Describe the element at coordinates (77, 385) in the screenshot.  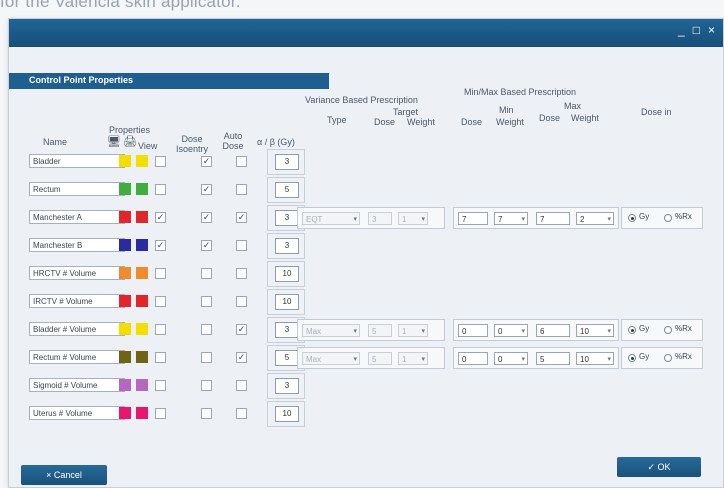
I see `structure-name-field: Sigmoid # Volume` at that location.